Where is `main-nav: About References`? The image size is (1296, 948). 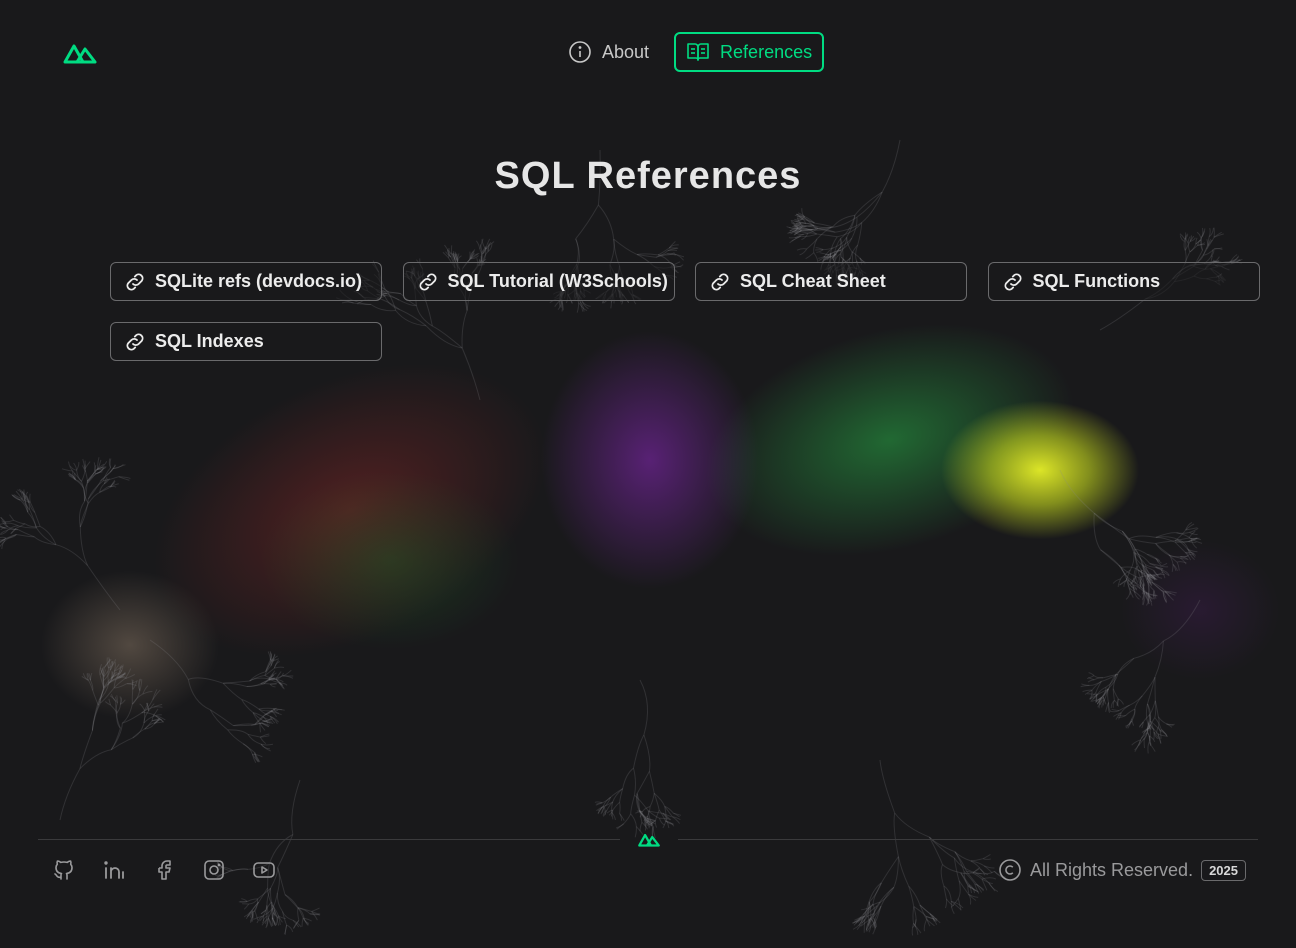
main-nav: About References is located at coordinates (695, 52).